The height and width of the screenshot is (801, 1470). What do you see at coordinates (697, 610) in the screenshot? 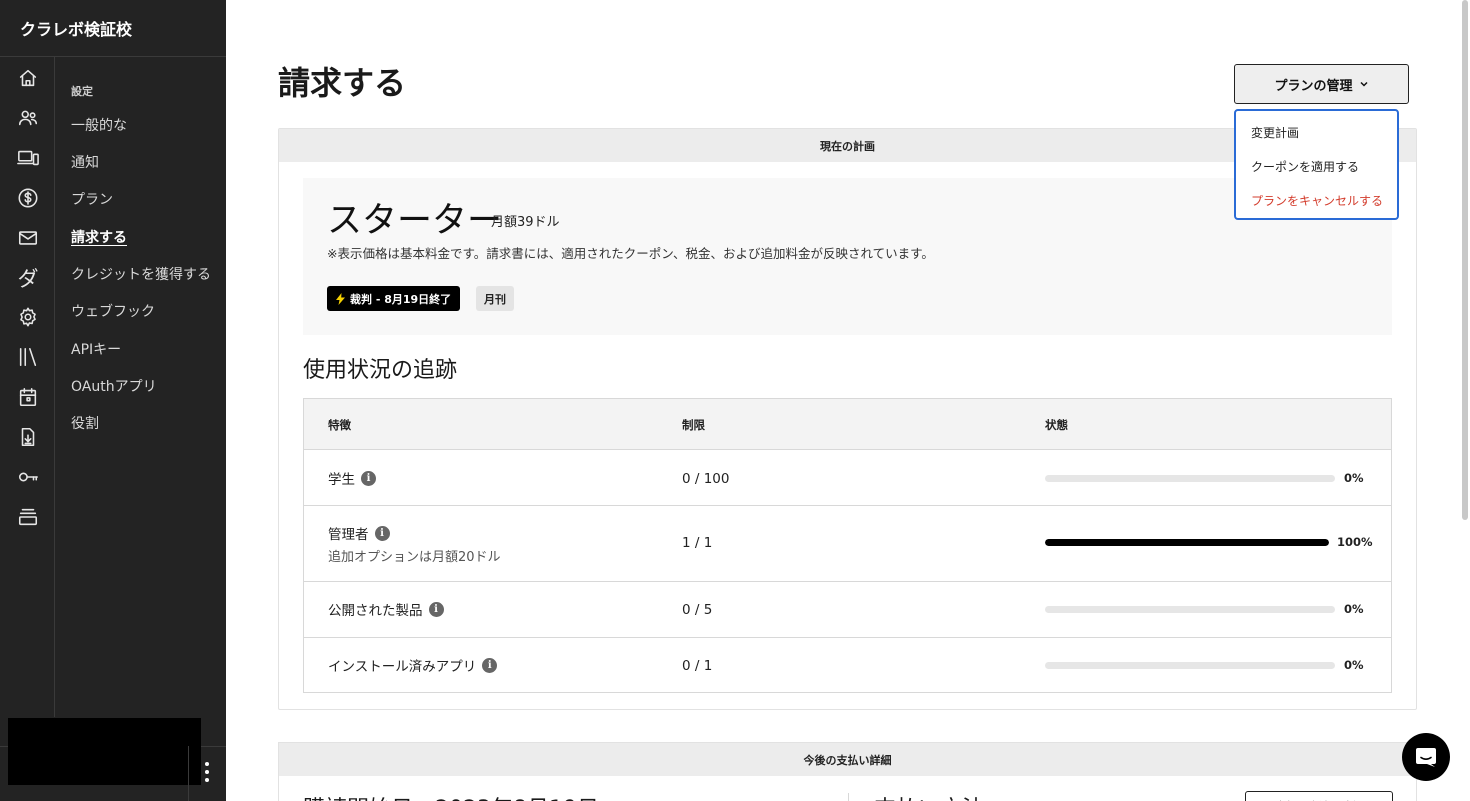
I see `limit-value: 0 / 5` at bounding box center [697, 610].